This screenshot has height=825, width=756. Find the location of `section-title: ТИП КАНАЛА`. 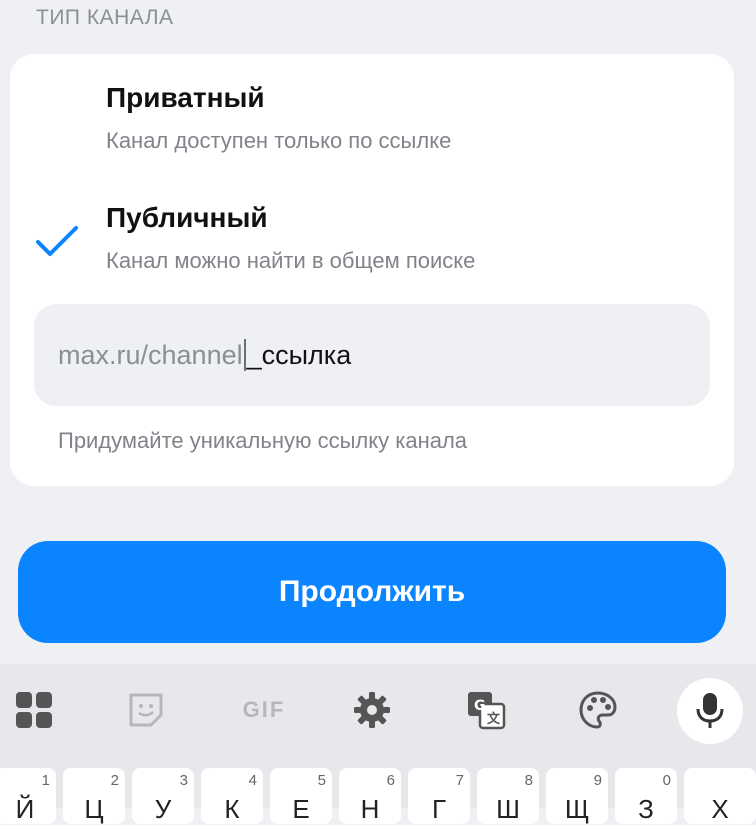

section-title: ТИП КАНАЛА is located at coordinates (105, 17).